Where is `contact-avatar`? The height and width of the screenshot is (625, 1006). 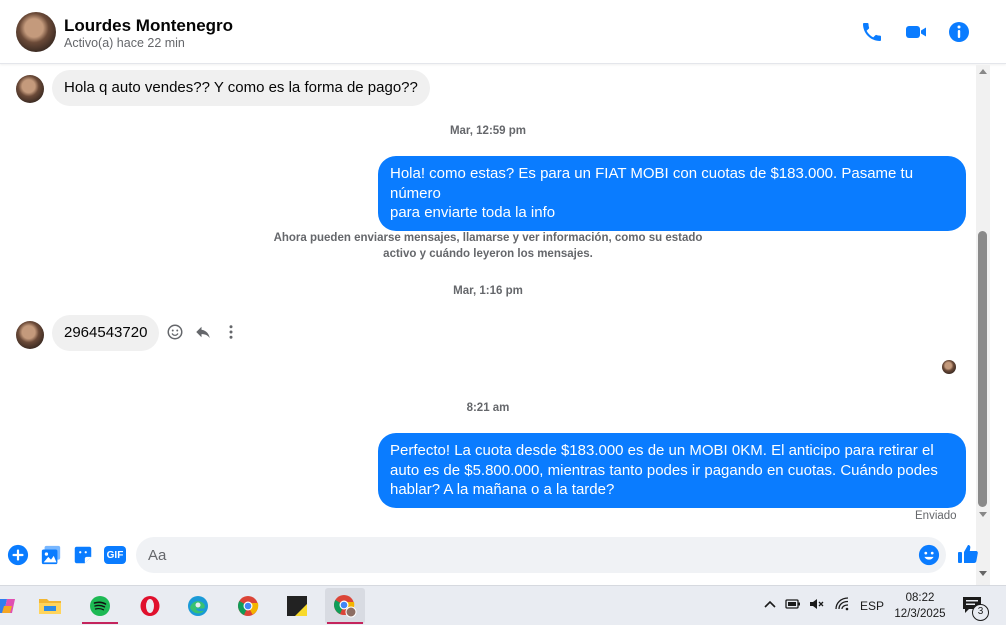
contact-avatar is located at coordinates (36, 32).